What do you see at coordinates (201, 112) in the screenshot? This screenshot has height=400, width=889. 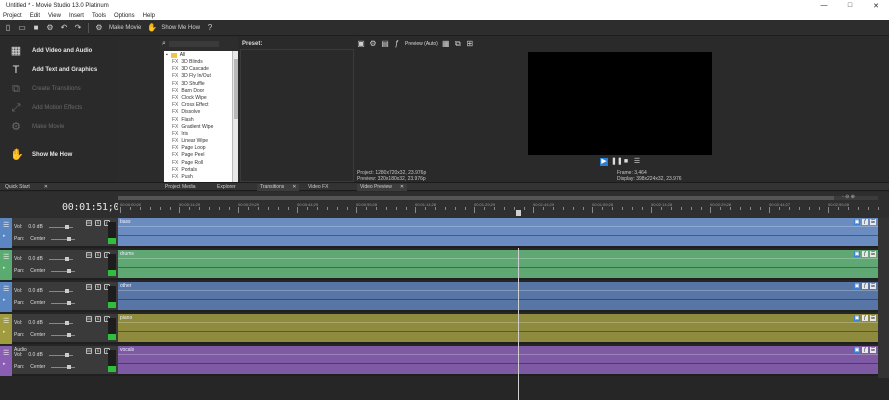 I see `transition-list-item: FX Dissolve` at bounding box center [201, 112].